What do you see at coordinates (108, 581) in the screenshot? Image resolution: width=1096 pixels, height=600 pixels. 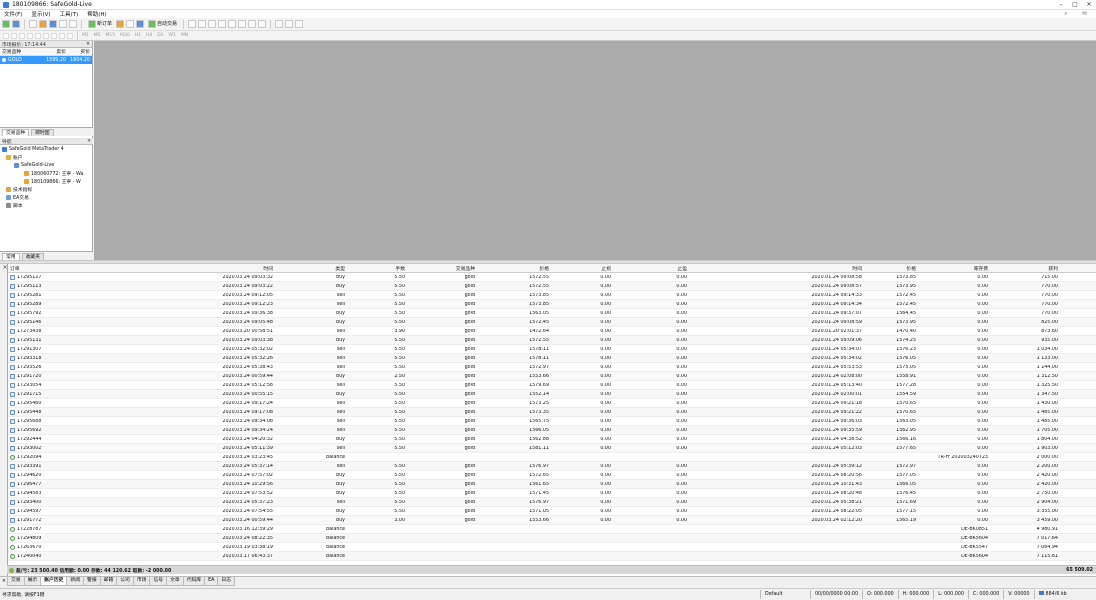 I see `tab-mailbox: 邮箱` at bounding box center [108, 581].